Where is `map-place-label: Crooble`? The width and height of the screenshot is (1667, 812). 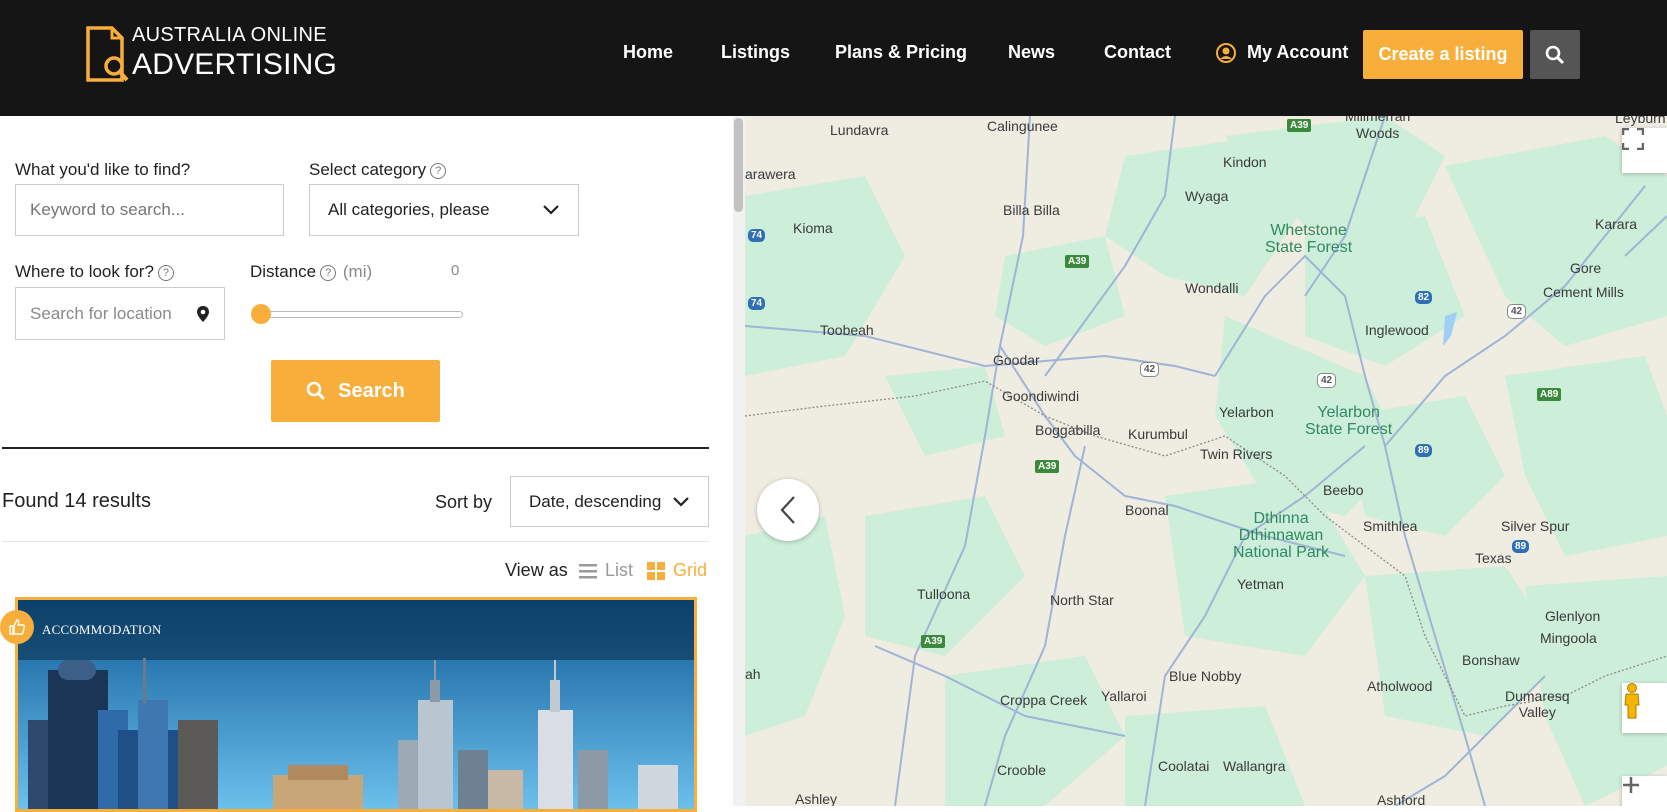 map-place-label: Crooble is located at coordinates (1022, 770).